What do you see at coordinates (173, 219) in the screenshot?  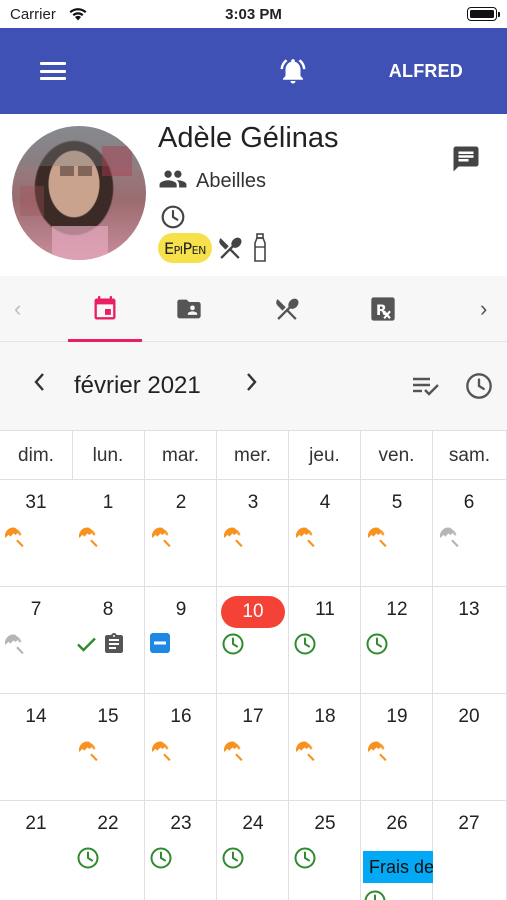 I see `schedule-clock-icon` at bounding box center [173, 219].